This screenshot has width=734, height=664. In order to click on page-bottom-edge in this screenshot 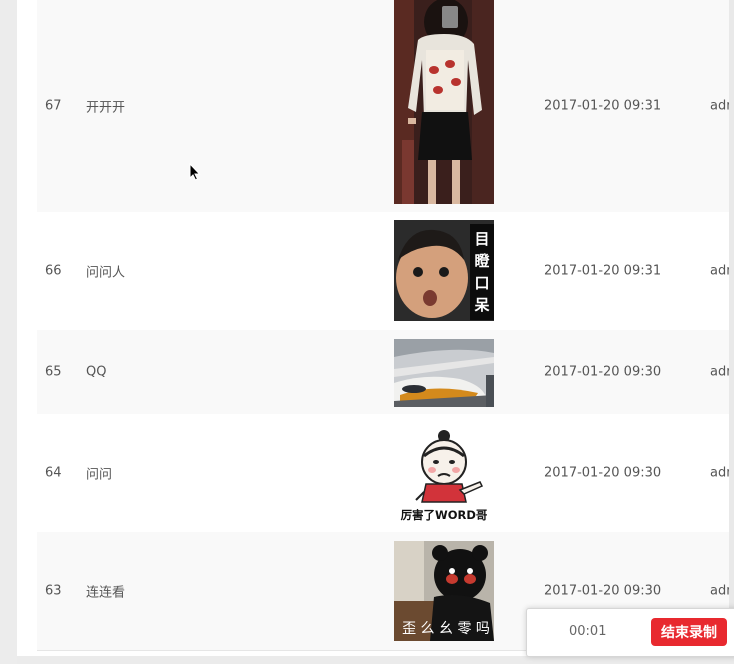, I will do `click(375, 660)`.